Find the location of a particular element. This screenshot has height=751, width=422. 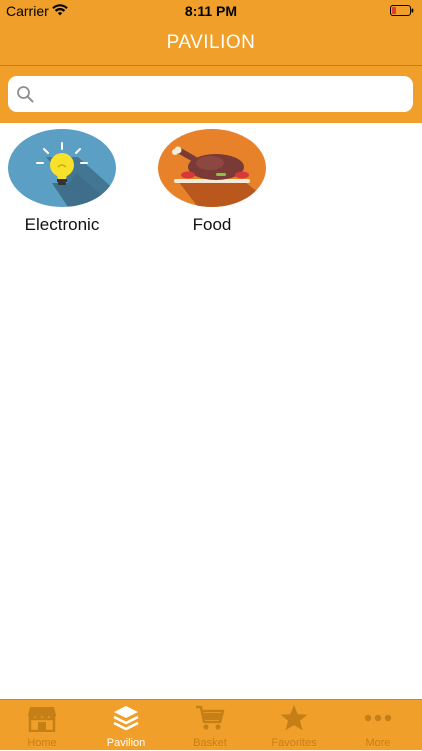

star-icon is located at coordinates (294, 718).